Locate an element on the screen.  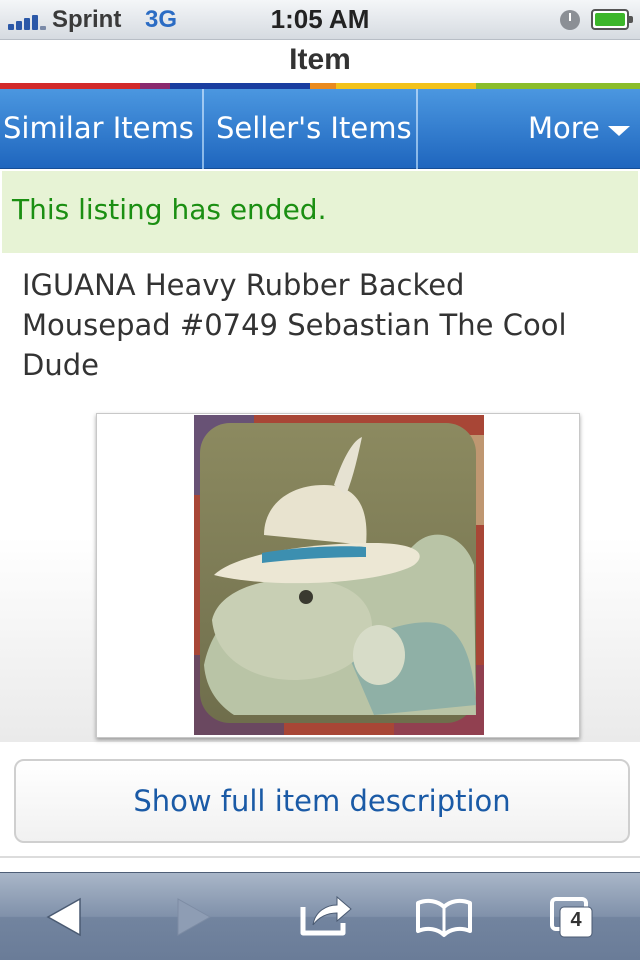
nav-bar: Item is located at coordinates (320, 61).